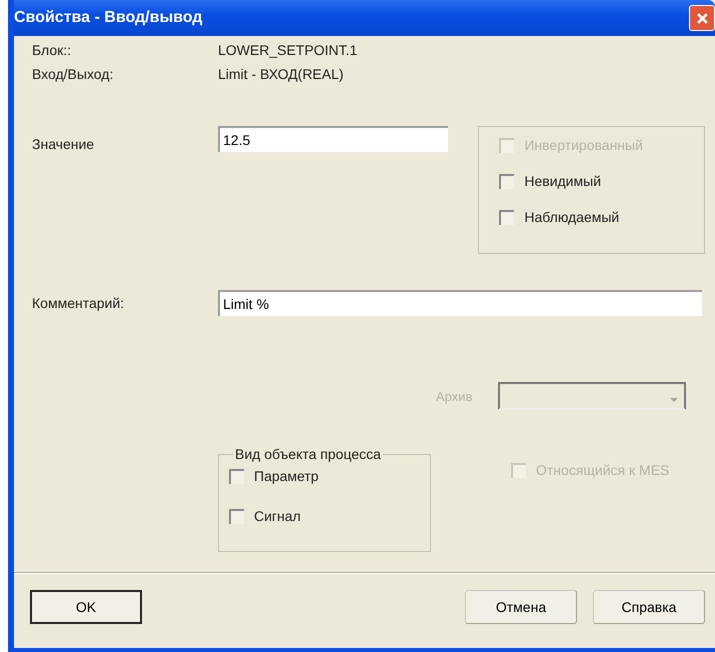 This screenshot has width=715, height=652. Describe the element at coordinates (277, 516) in the screenshot. I see `checkbox-label: Сигнал` at that location.